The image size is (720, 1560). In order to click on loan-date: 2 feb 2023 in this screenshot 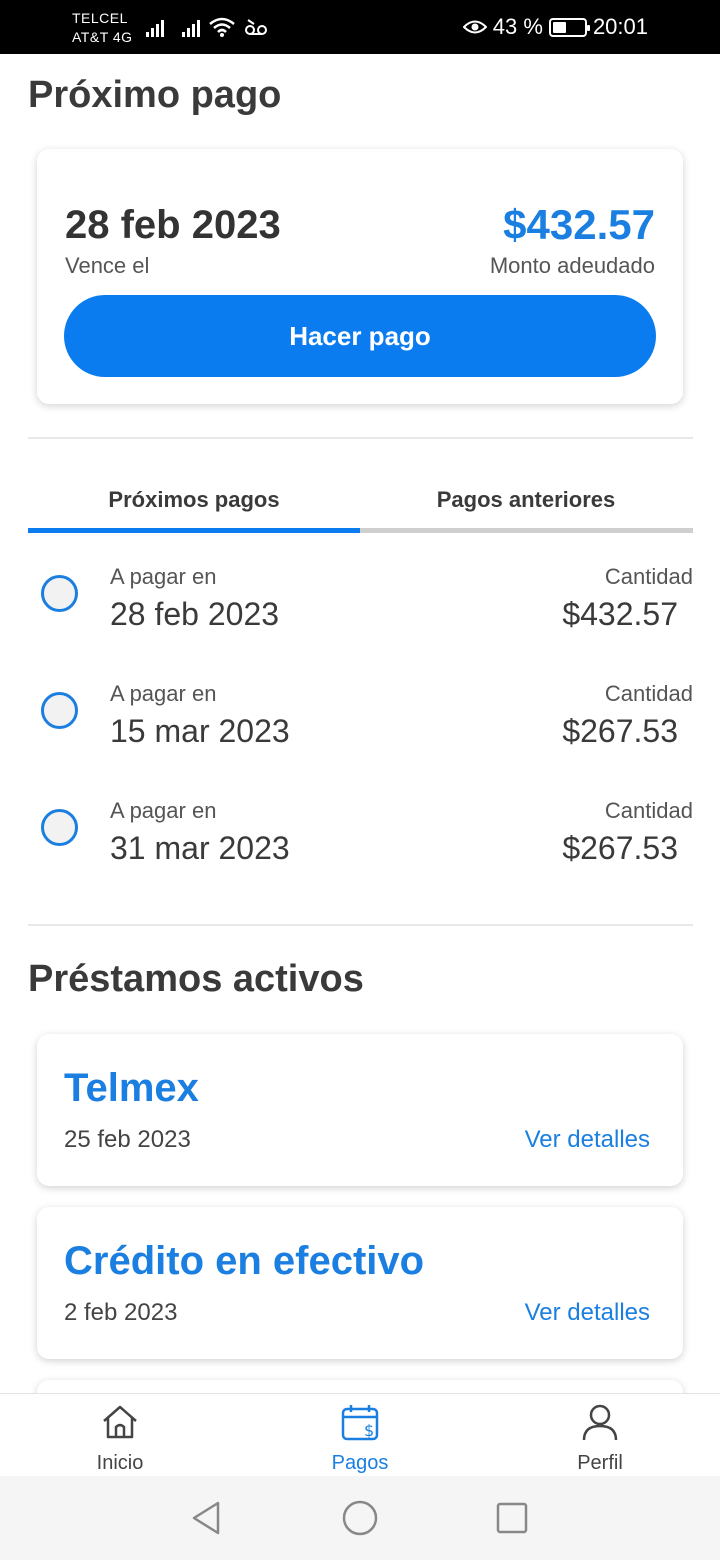, I will do `click(121, 1312)`.